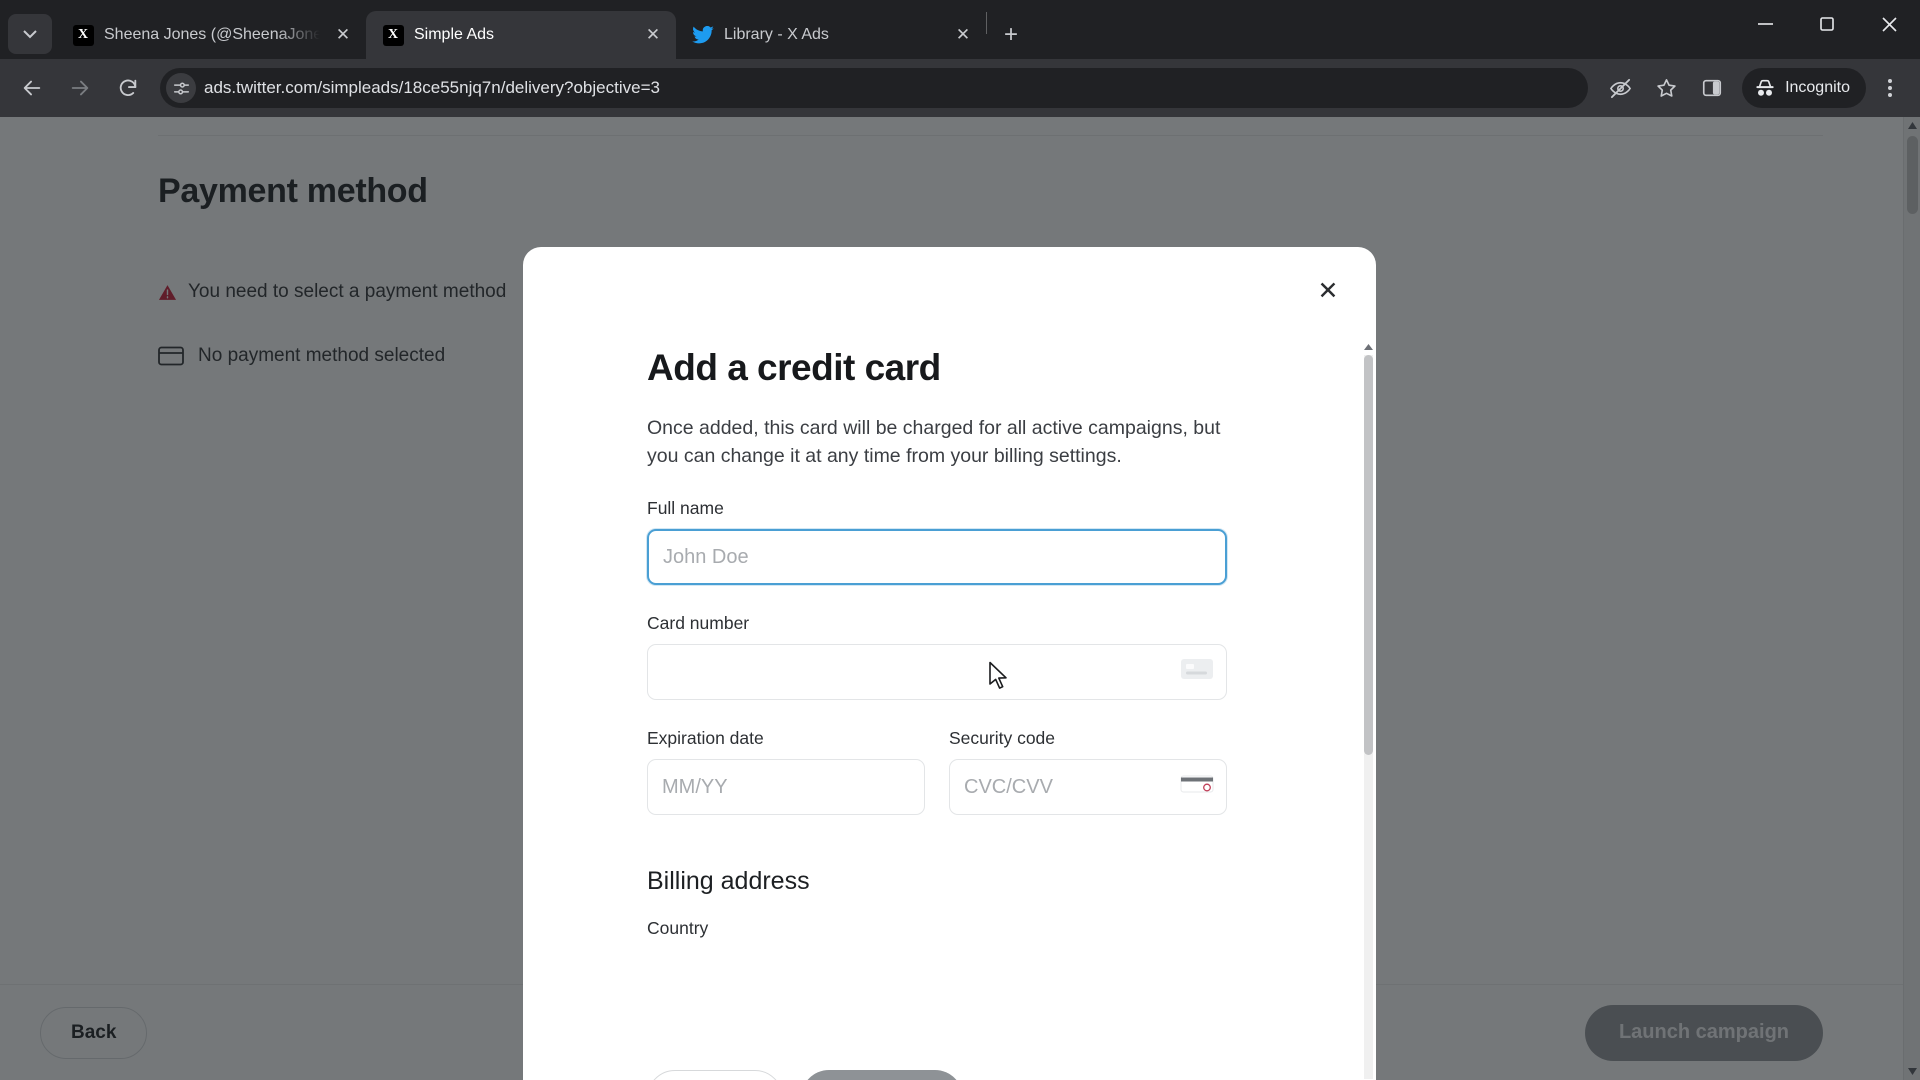  I want to click on full-name-field-group: Full name John Doe, so click(1003, 542).